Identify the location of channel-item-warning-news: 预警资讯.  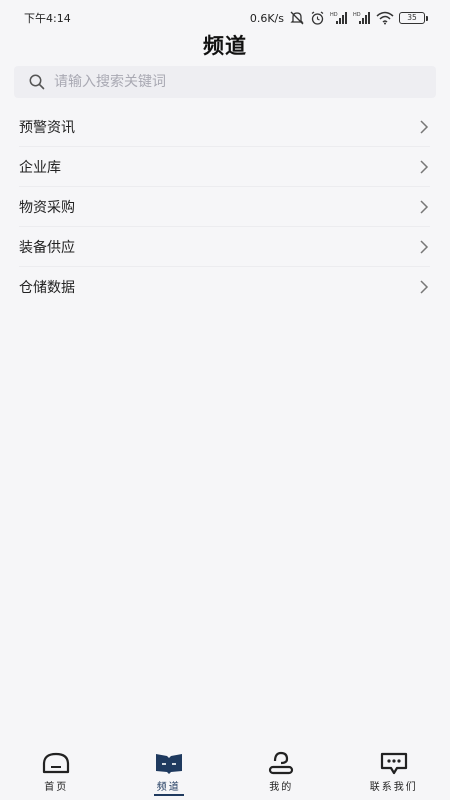
(224, 127).